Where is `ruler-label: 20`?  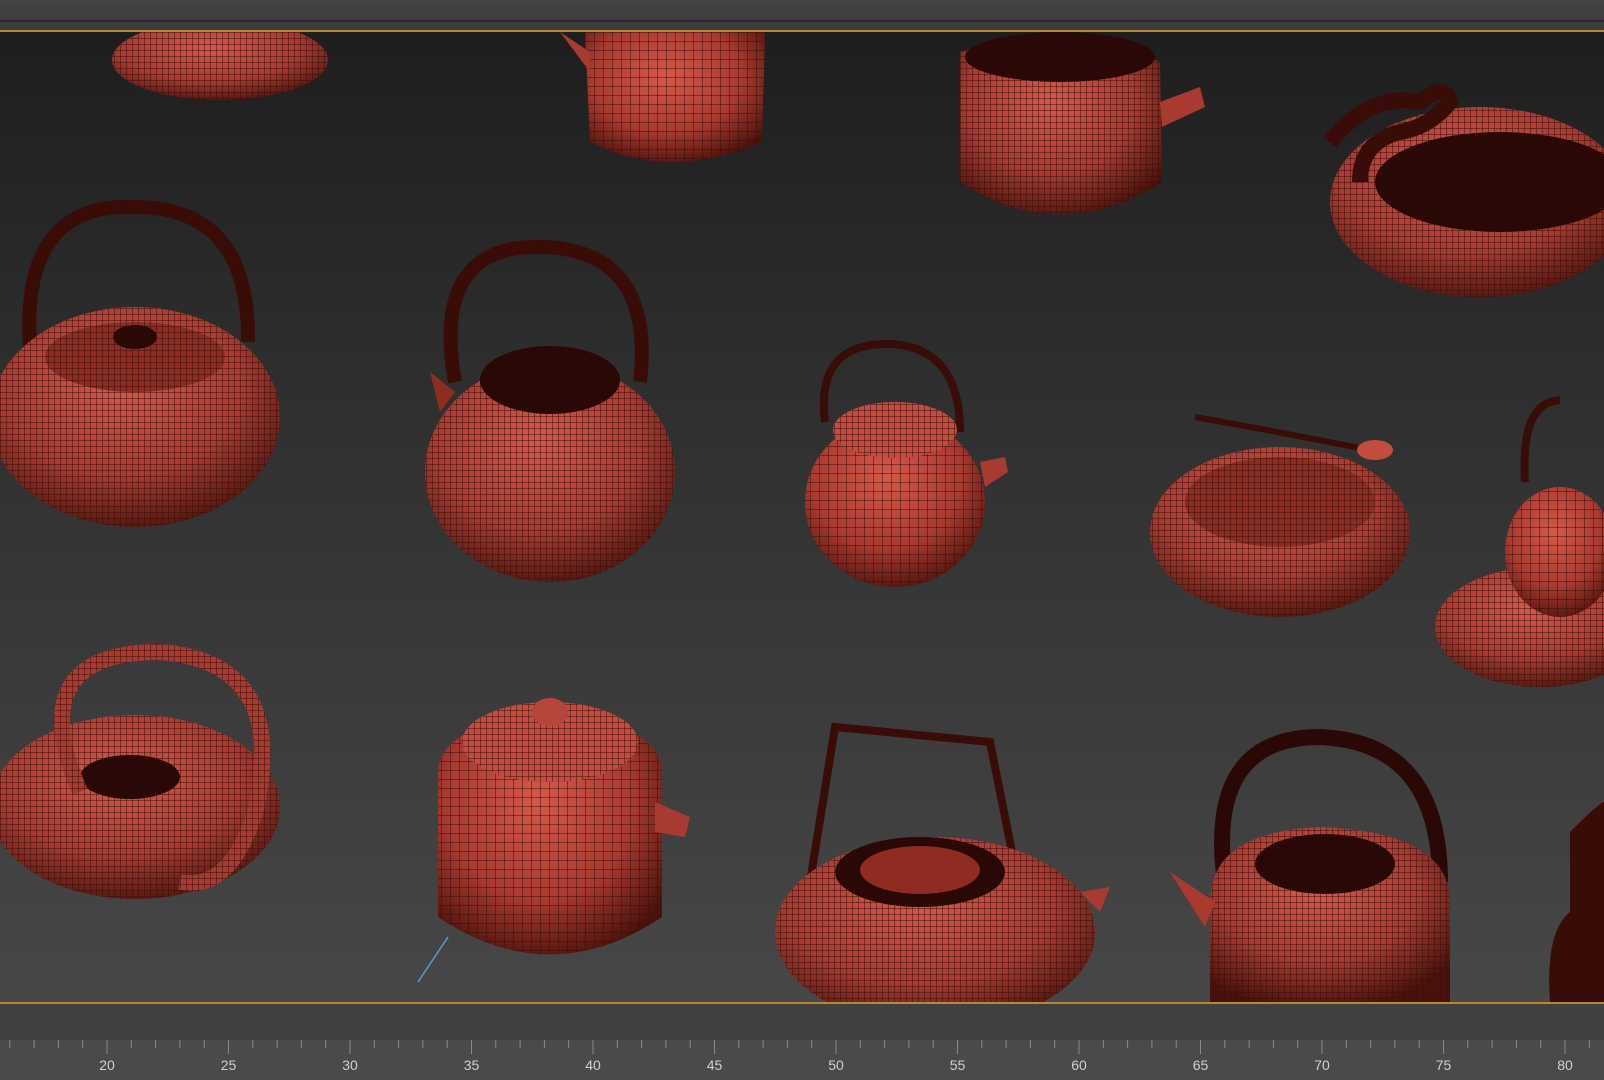
ruler-label: 20 is located at coordinates (107, 1065).